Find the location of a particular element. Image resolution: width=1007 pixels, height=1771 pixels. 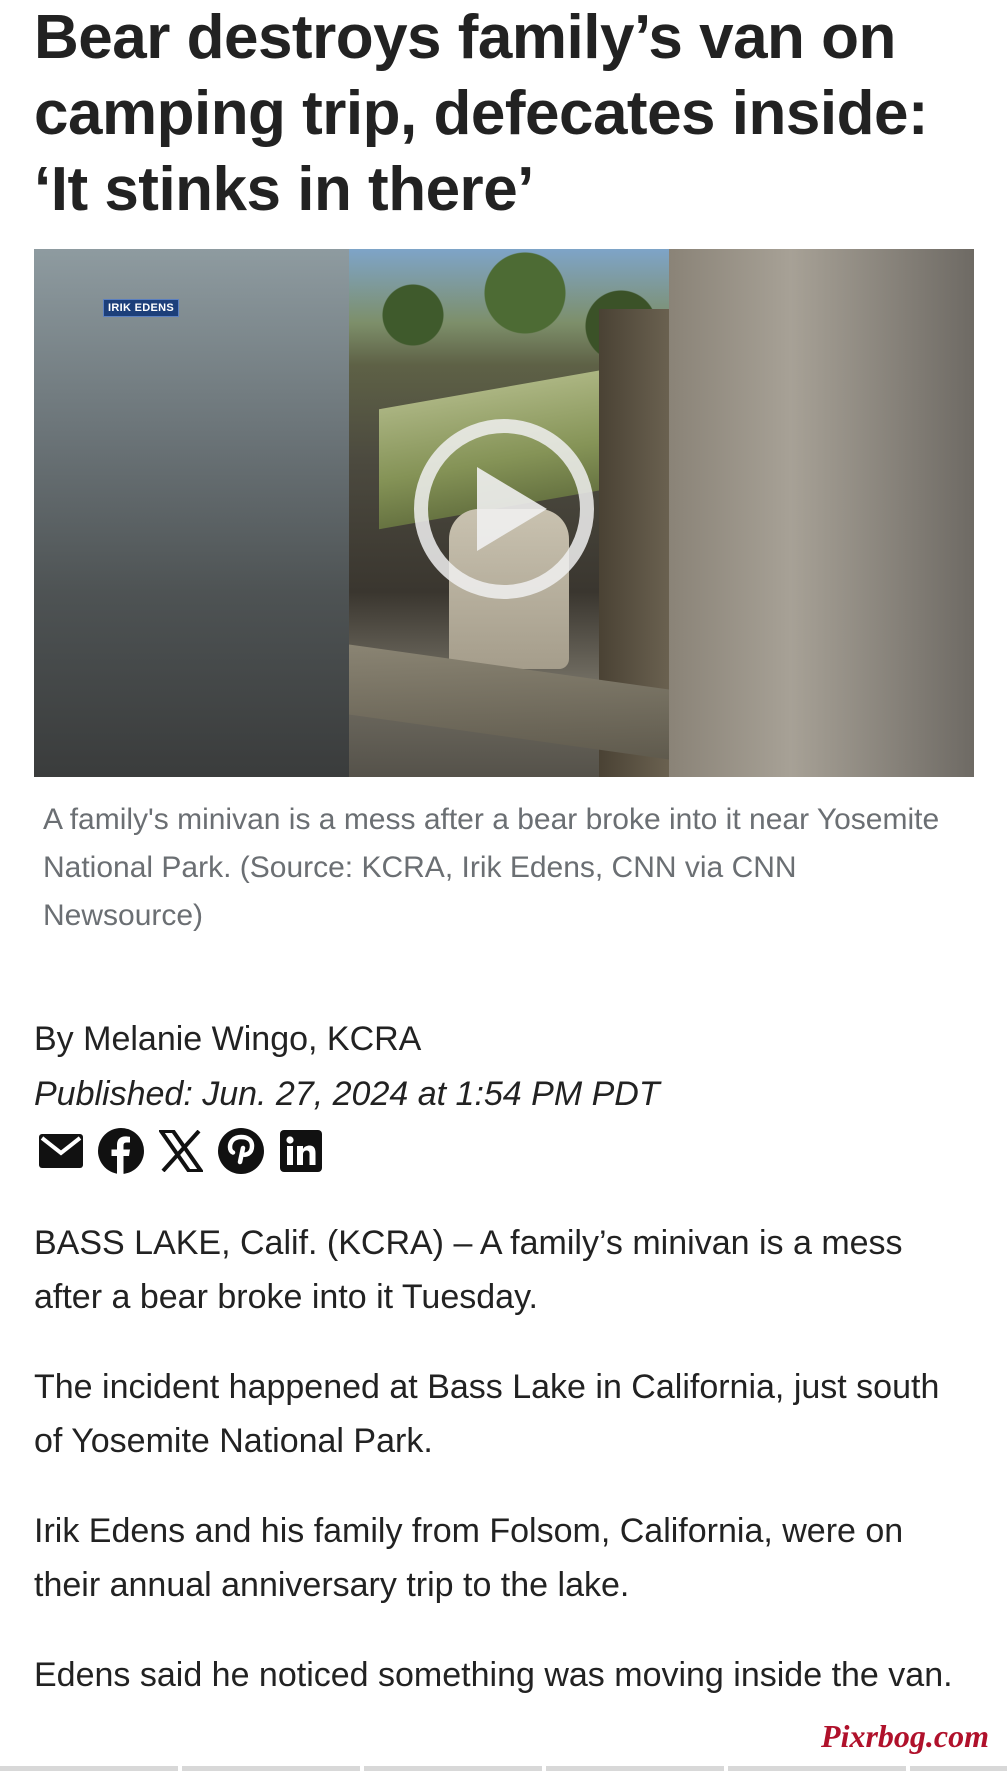

byline: By Melanie Wingo, KCRA is located at coordinates (228, 1039).